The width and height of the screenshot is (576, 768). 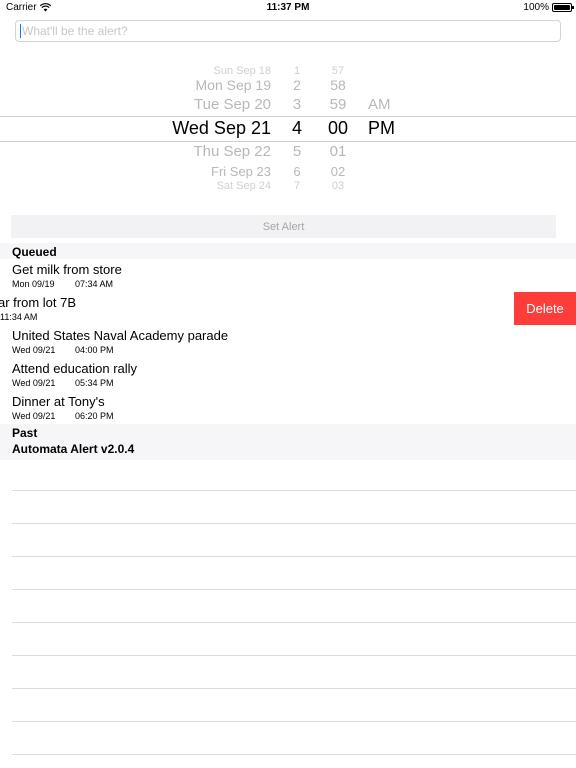 What do you see at coordinates (297, 85) in the screenshot?
I see `picker-hour: 2` at bounding box center [297, 85].